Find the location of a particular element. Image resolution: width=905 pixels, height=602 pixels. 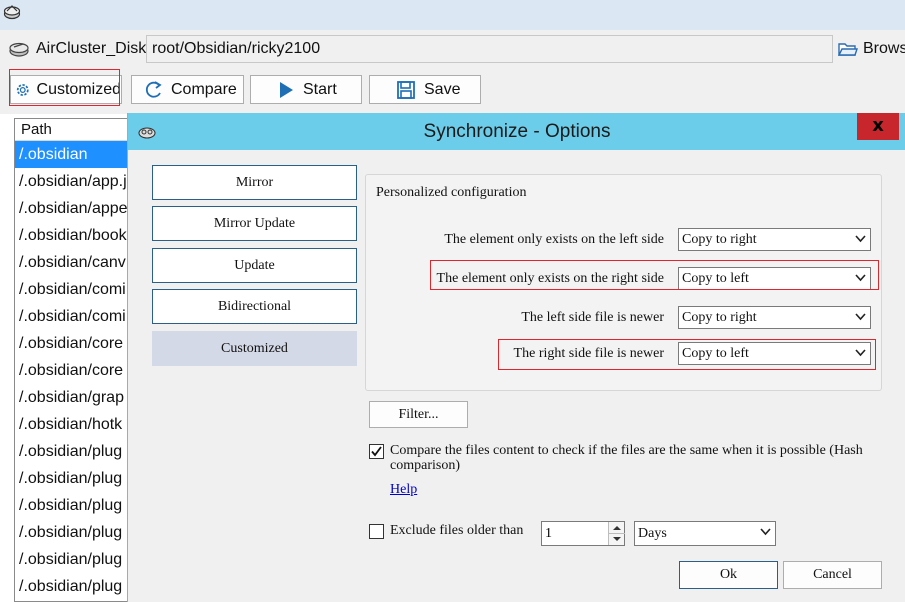

save-label: Save is located at coordinates (442, 89).